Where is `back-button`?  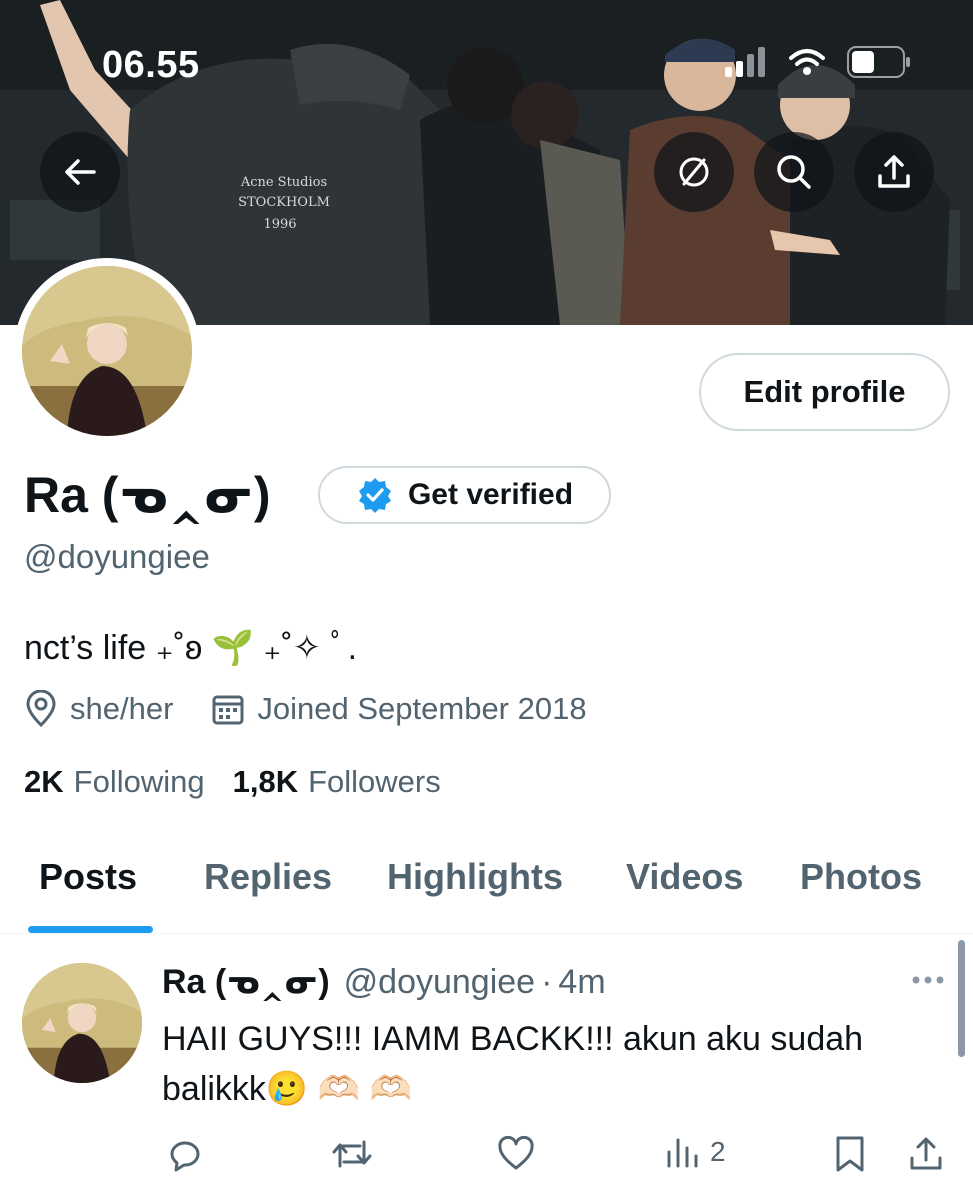 back-button is located at coordinates (80, 172).